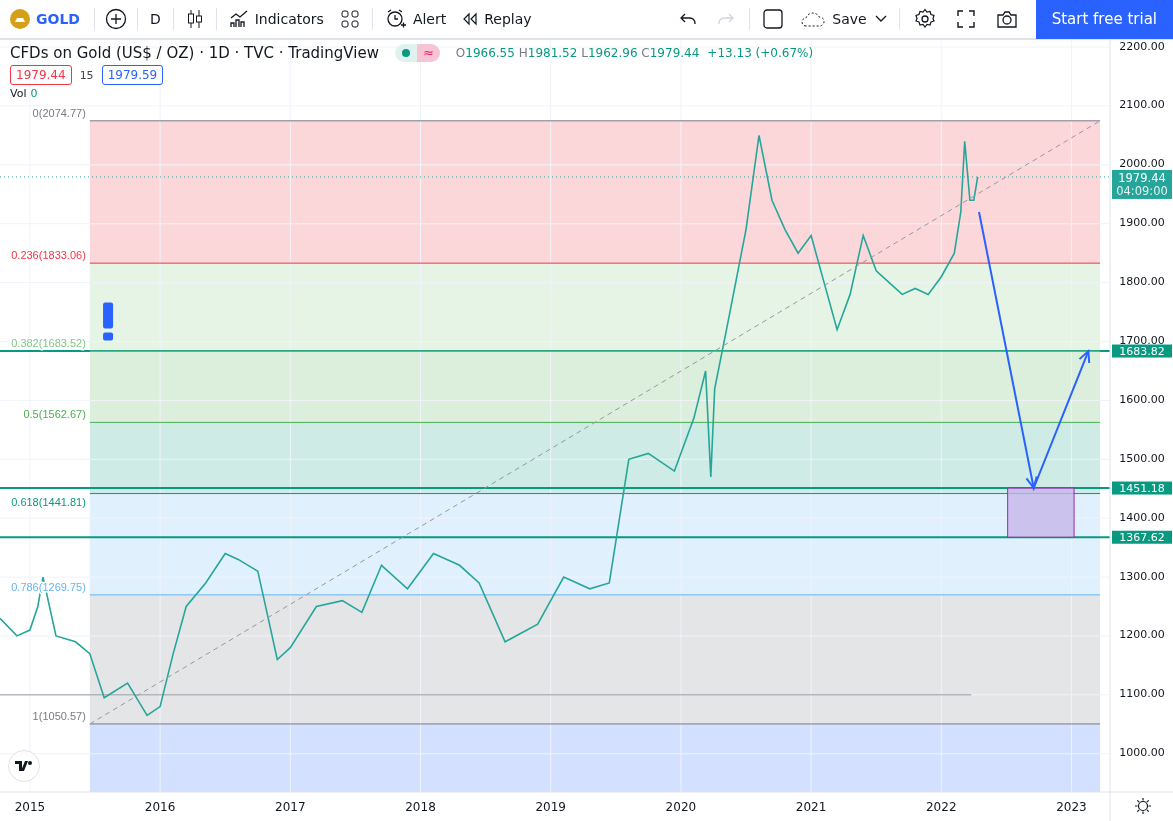 Image resolution: width=1173 pixels, height=821 pixels. I want to click on fullscreen-icon, so click(965, 19).